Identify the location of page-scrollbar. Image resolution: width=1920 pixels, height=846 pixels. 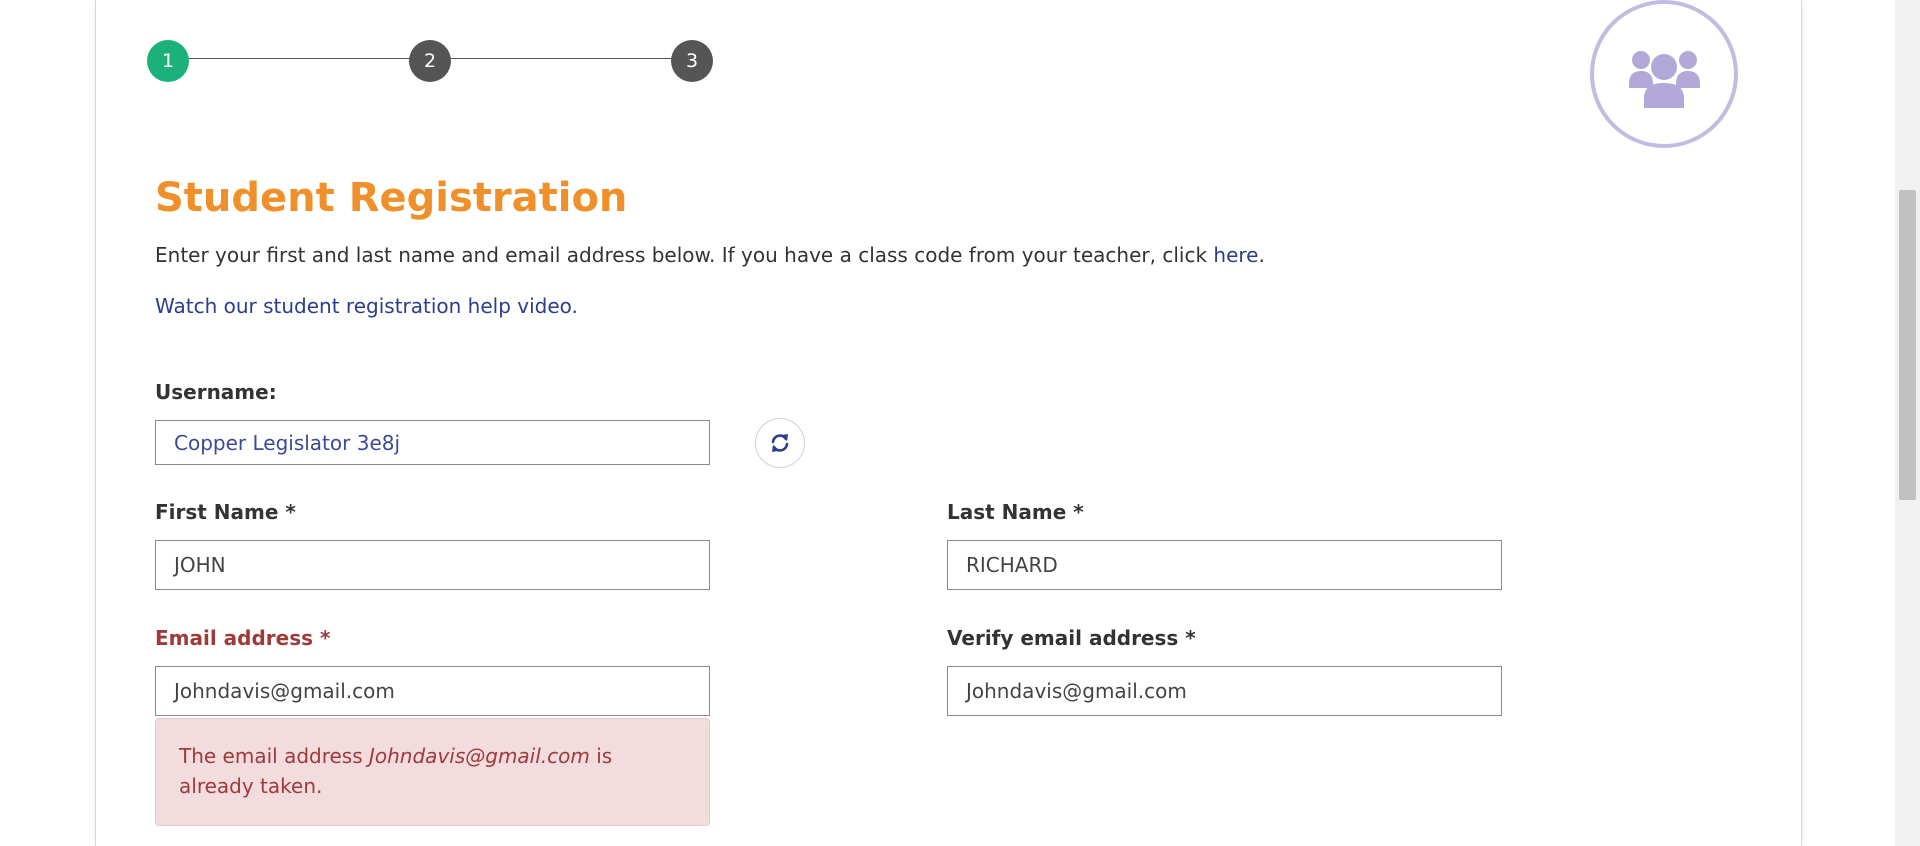
(1907, 423).